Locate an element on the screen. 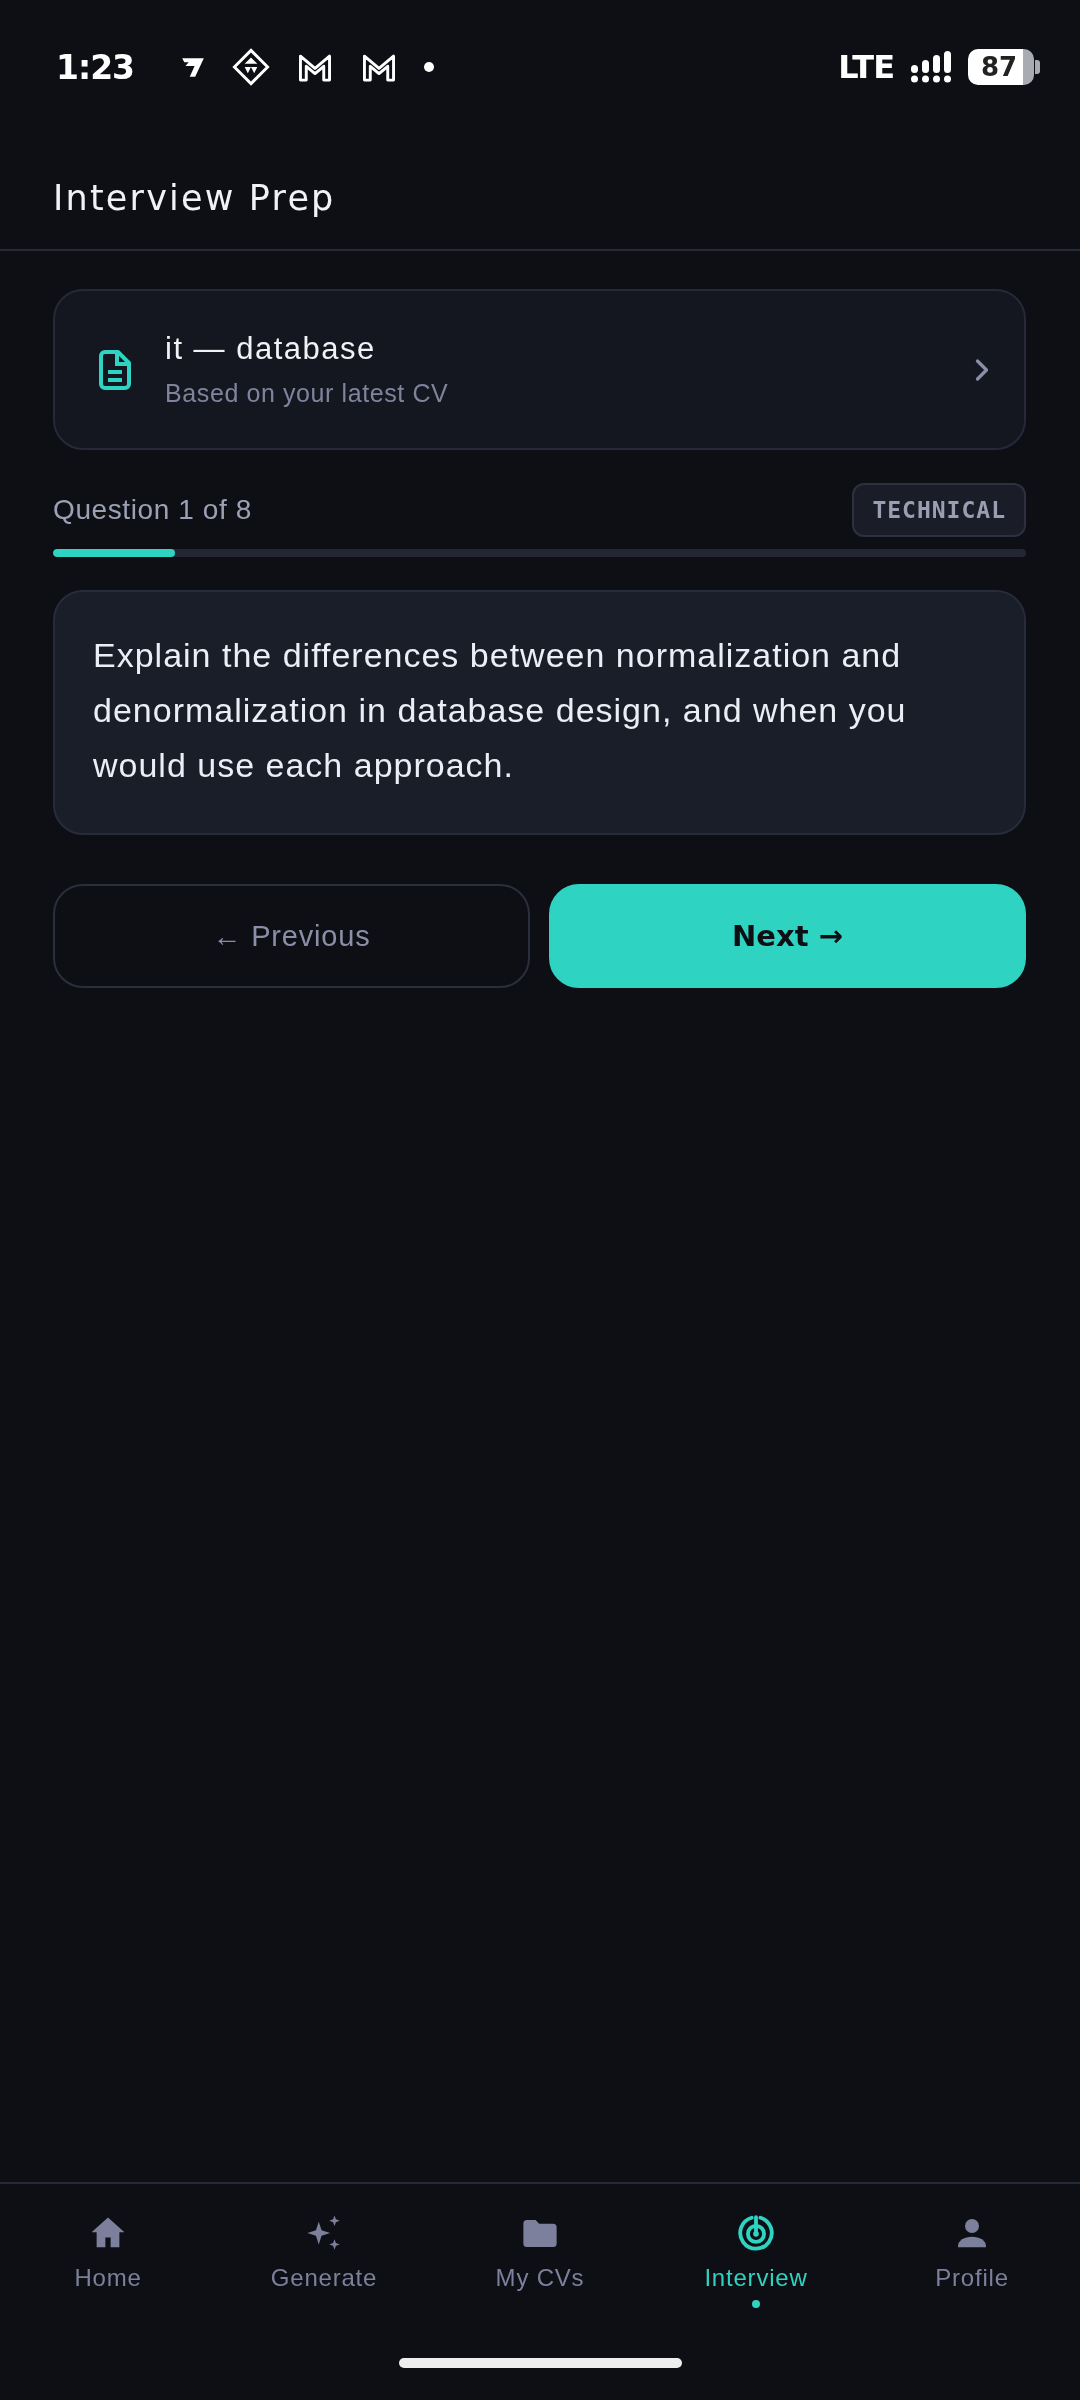  nav-tab: Profile is located at coordinates (972, 2246).